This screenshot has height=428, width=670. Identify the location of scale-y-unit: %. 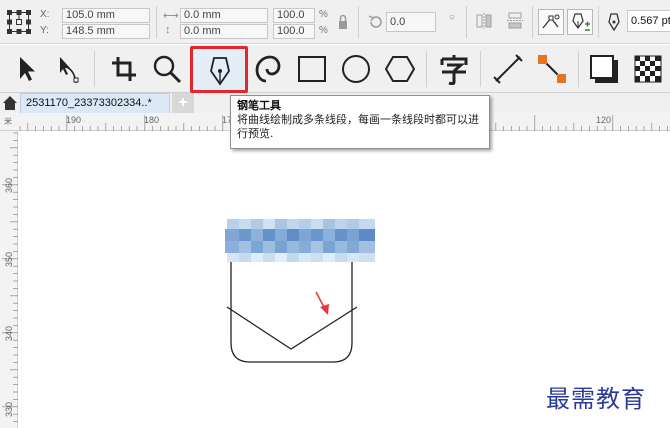
(323, 30).